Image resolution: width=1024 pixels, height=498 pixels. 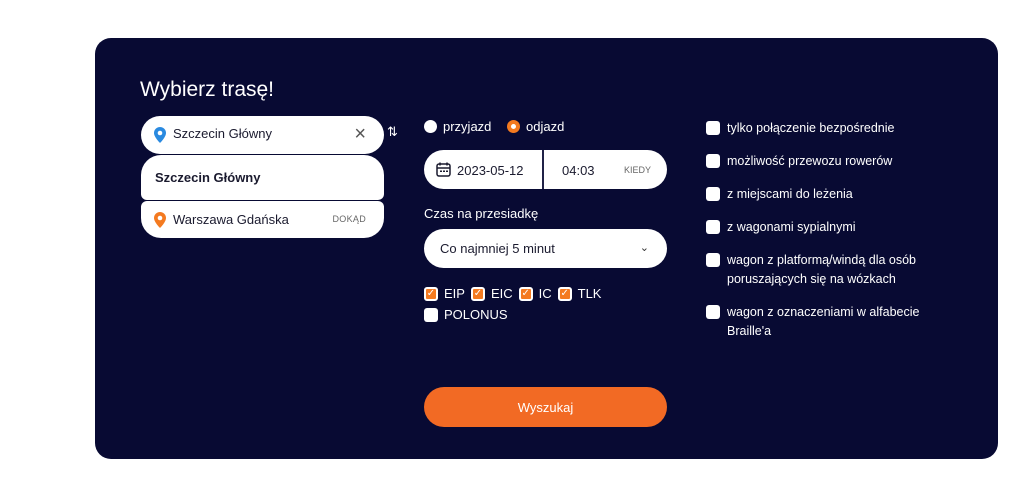 I want to click on arrival-departure-toggle: przyjazd odjazd, so click(x=500, y=127).